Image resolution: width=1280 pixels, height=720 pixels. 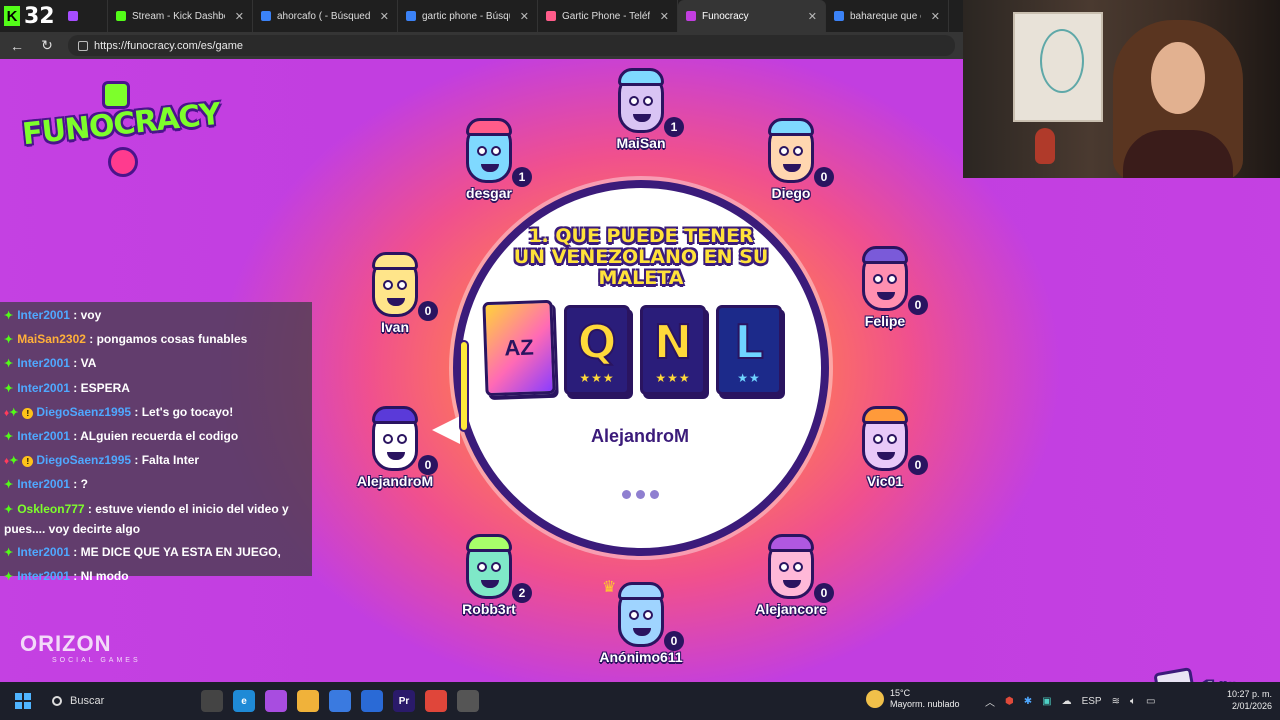 What do you see at coordinates (244, 701) in the screenshot?
I see `taskbar-app-icon: e` at bounding box center [244, 701].